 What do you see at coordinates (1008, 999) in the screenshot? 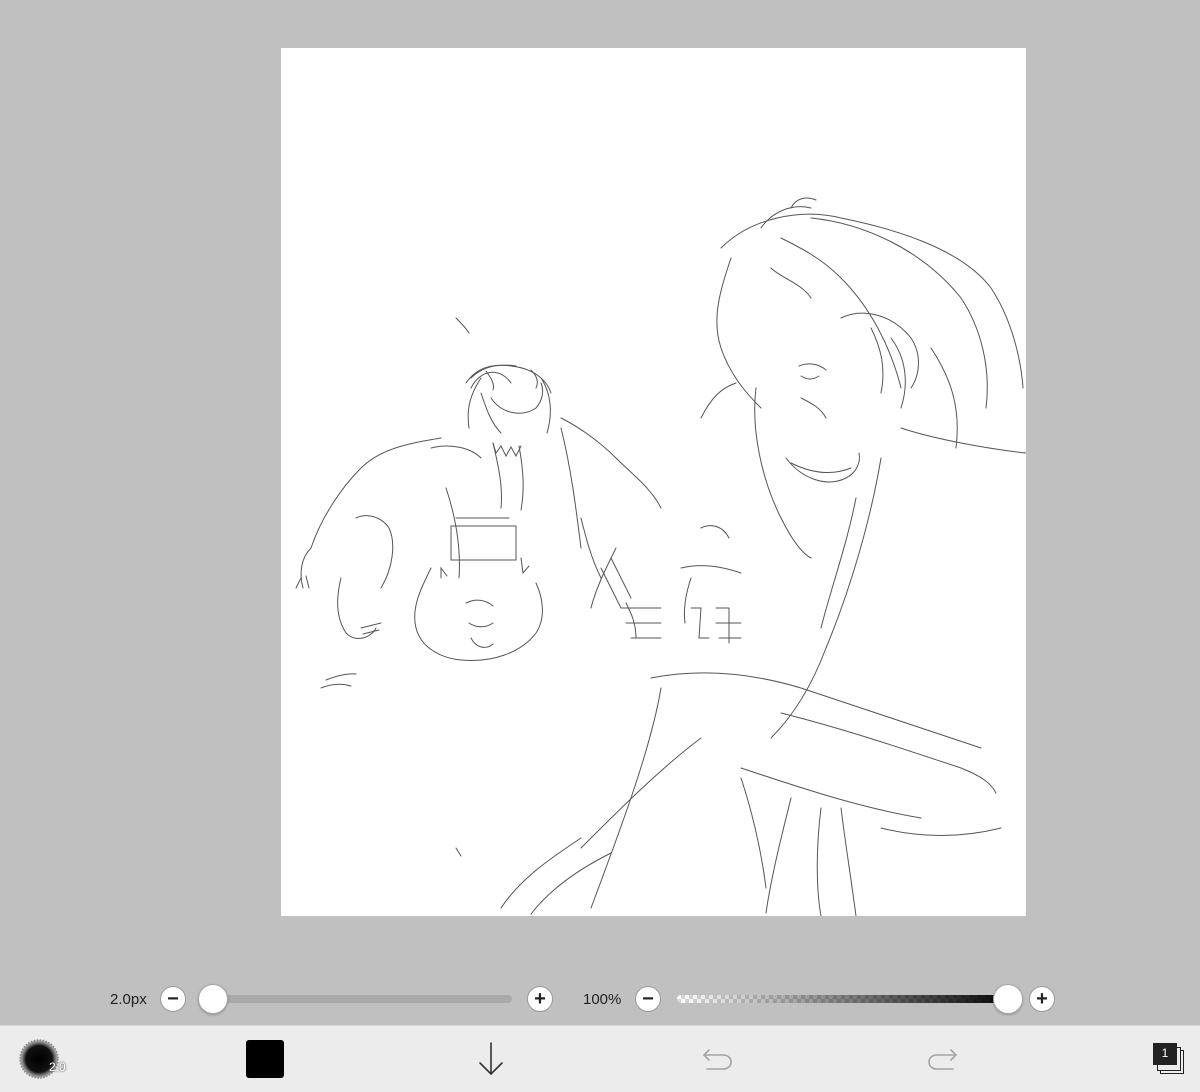
I see `opacity-thumb` at bounding box center [1008, 999].